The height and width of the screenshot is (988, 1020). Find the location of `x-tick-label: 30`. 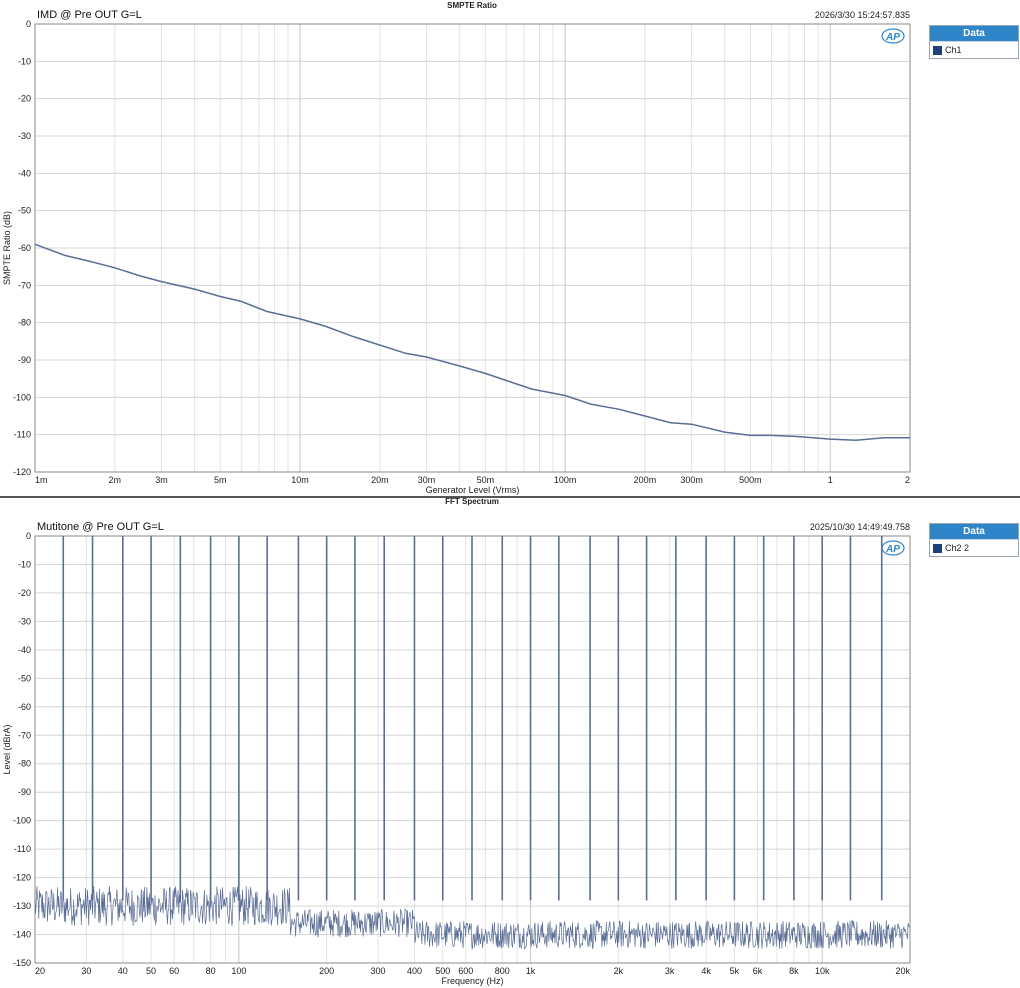

x-tick-label: 30 is located at coordinates (86, 971).